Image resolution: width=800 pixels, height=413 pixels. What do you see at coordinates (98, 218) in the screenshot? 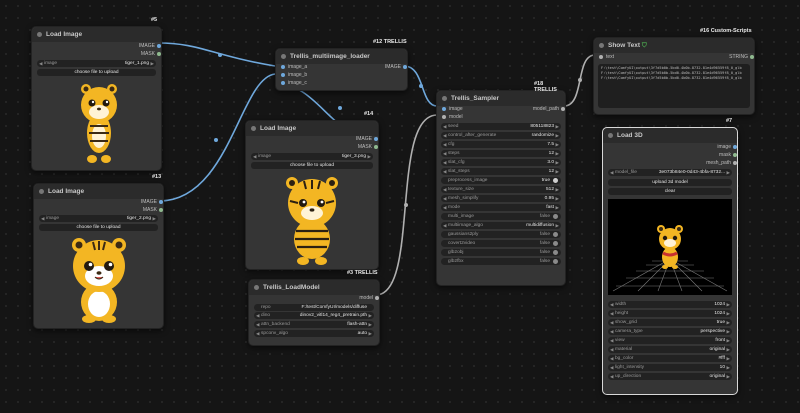
I see `image-select: ◀ image tiger_2.png ▶` at bounding box center [98, 218].